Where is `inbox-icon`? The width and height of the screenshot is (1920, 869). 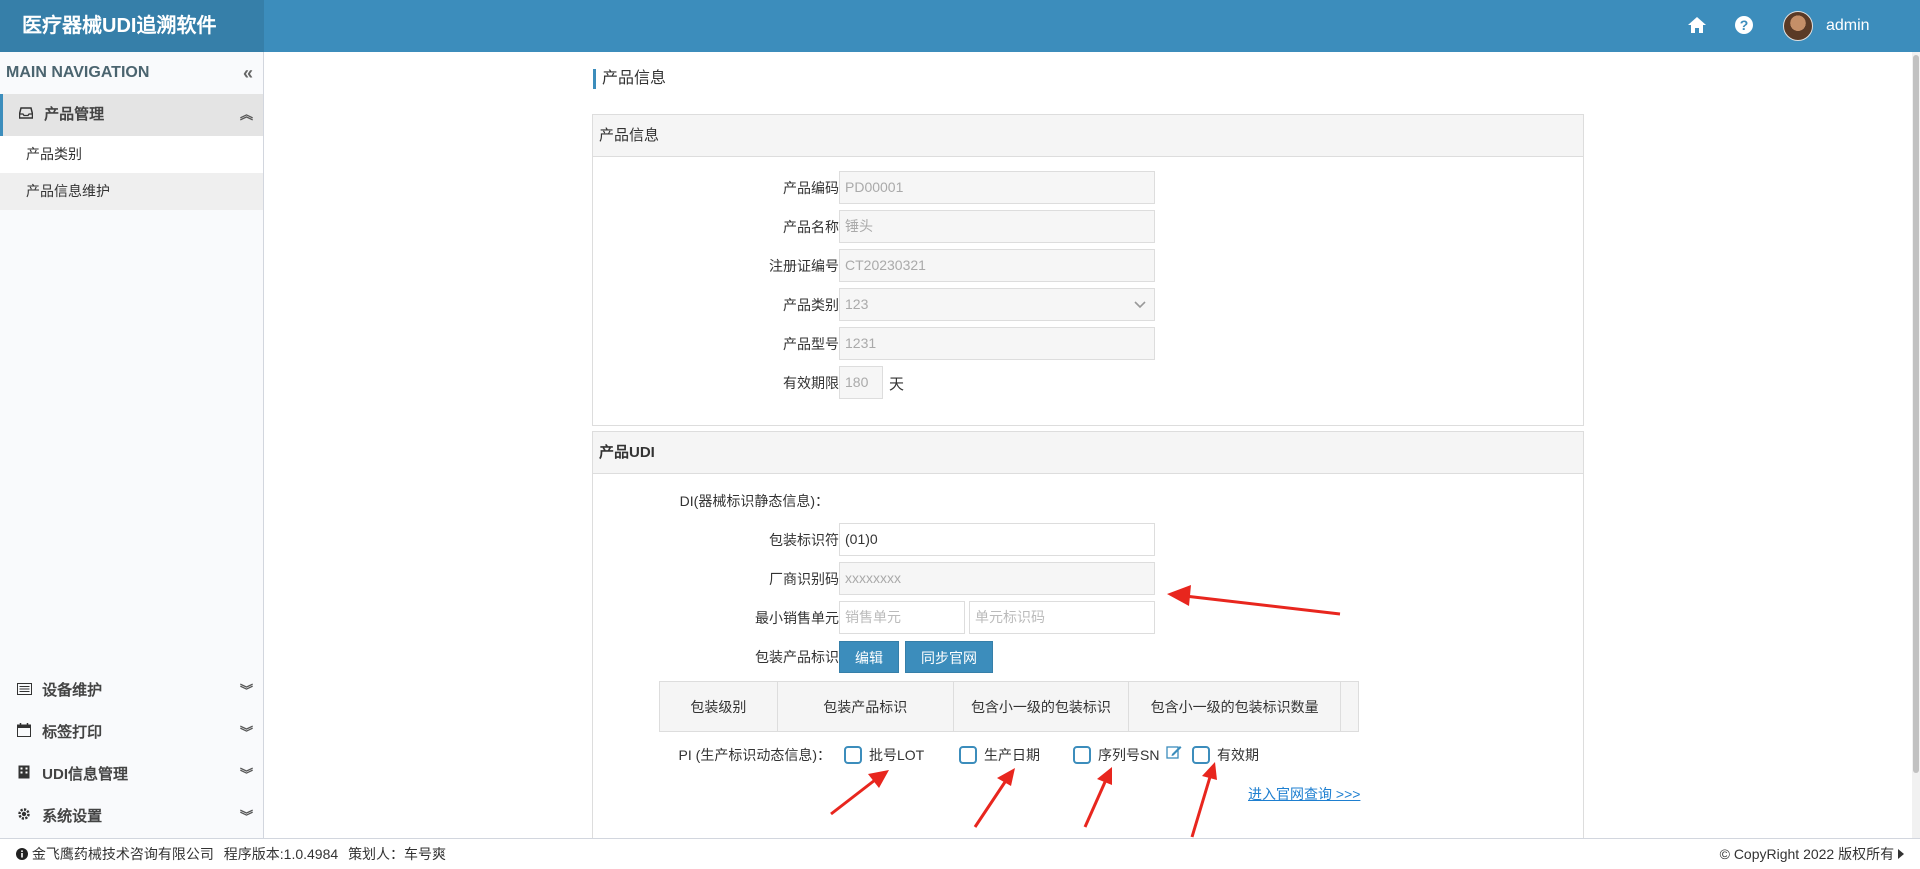 inbox-icon is located at coordinates (26, 115).